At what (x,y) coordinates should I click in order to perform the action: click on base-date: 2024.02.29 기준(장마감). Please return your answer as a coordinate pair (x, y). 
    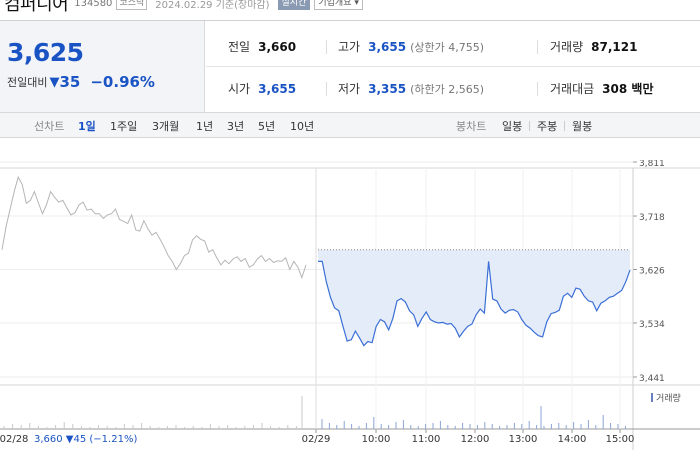
    Looking at the image, I should click on (212, 5).